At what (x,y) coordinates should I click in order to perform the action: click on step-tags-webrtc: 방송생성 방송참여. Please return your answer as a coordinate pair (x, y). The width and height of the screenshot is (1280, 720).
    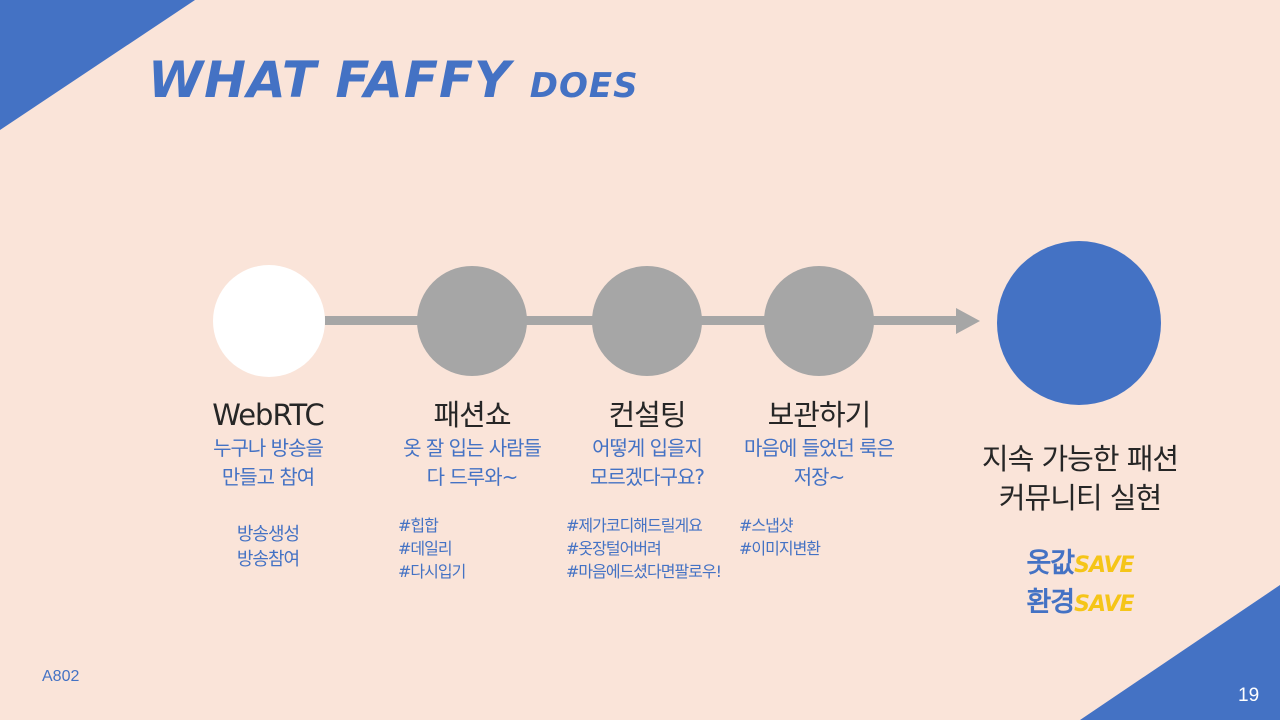
    Looking at the image, I should click on (268, 547).